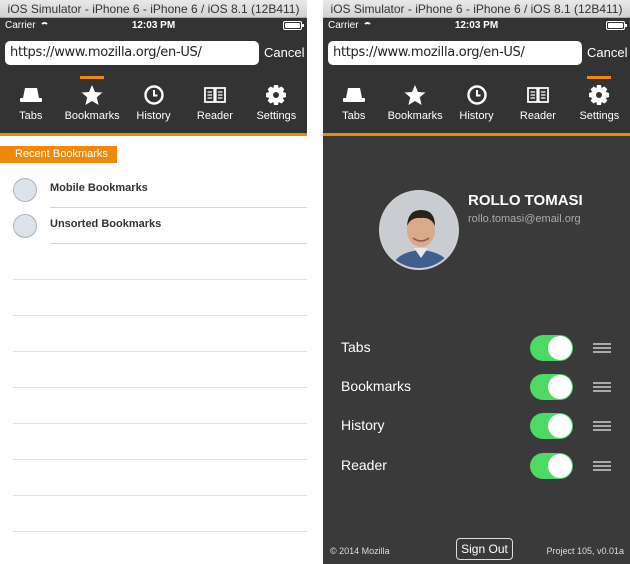 Image resolution: width=630 pixels, height=564 pixels. I want to click on user-name: ROLLO TOMASI, so click(525, 200).